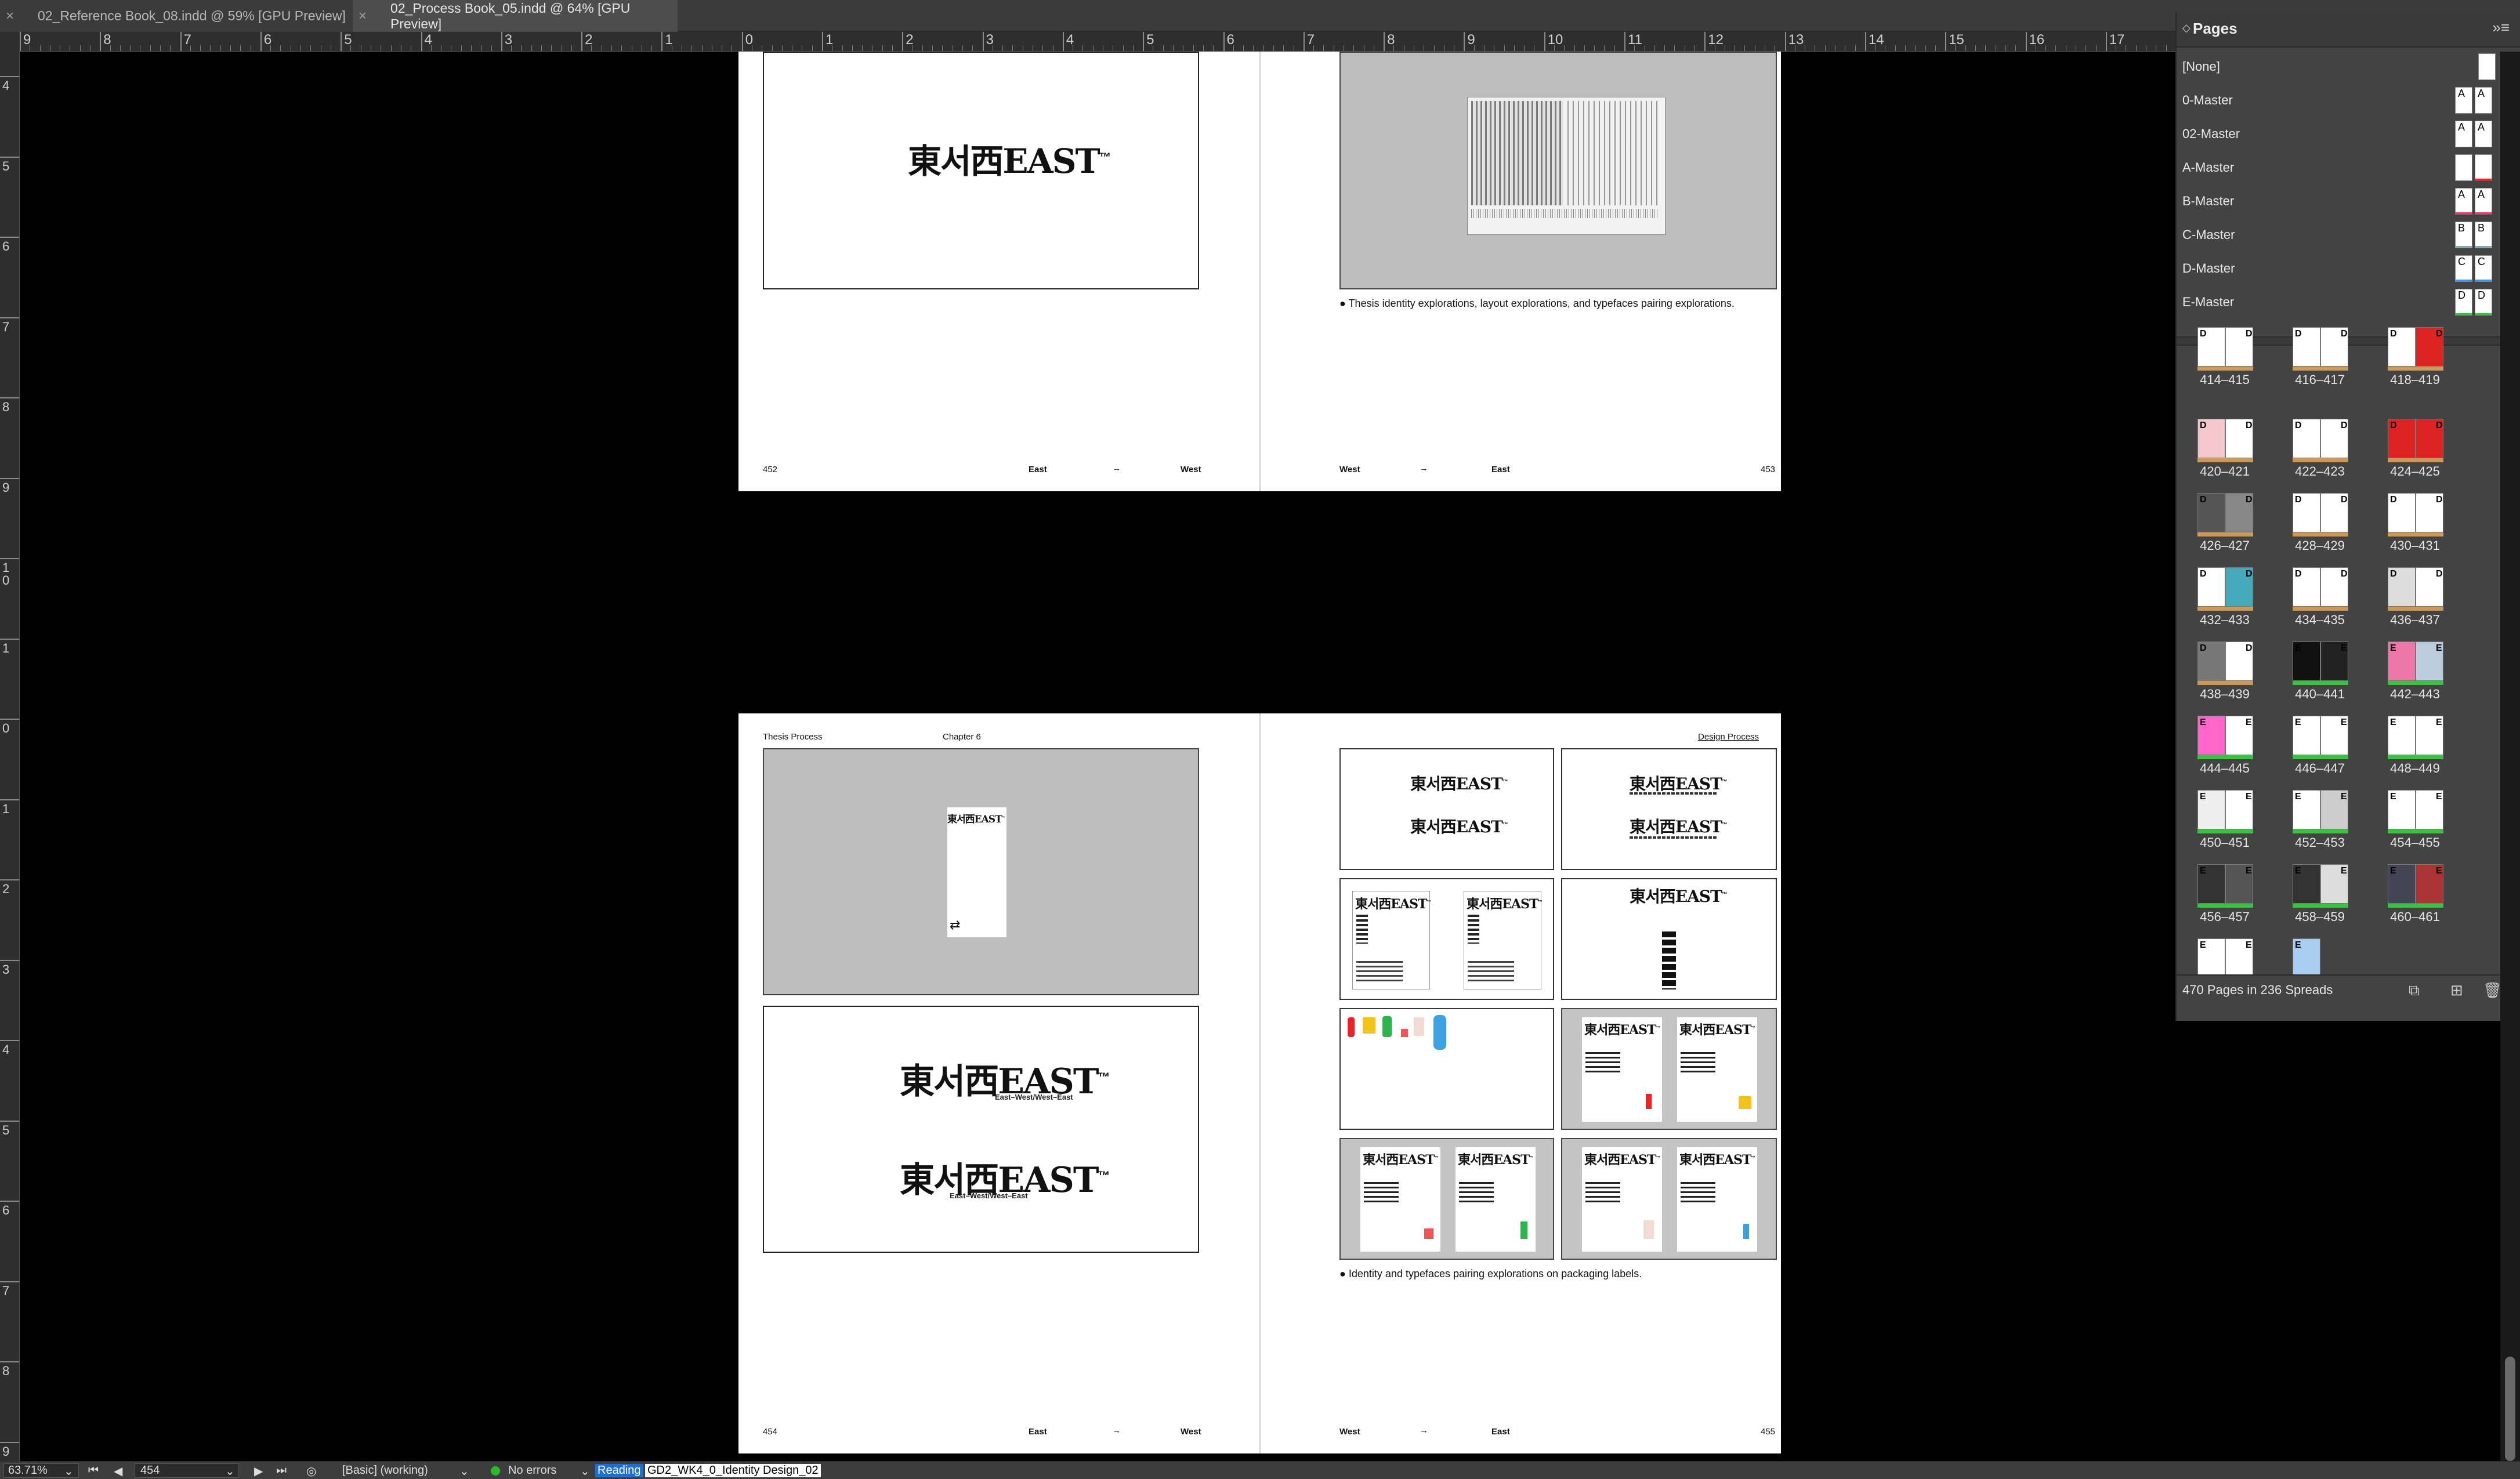 The image size is (2520, 1479). I want to click on horizontal-ruler: 9 8 7 6 5 4 3 2 1 0 1 2 3 4 5 6 7 8 9 10 11 12 13 14 15 16 17, so click(1097, 42).